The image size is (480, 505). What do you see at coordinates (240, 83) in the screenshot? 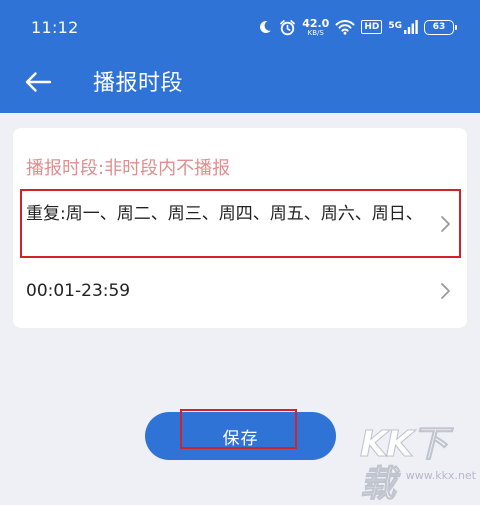
I see `app-bar: 播报时段` at bounding box center [240, 83].